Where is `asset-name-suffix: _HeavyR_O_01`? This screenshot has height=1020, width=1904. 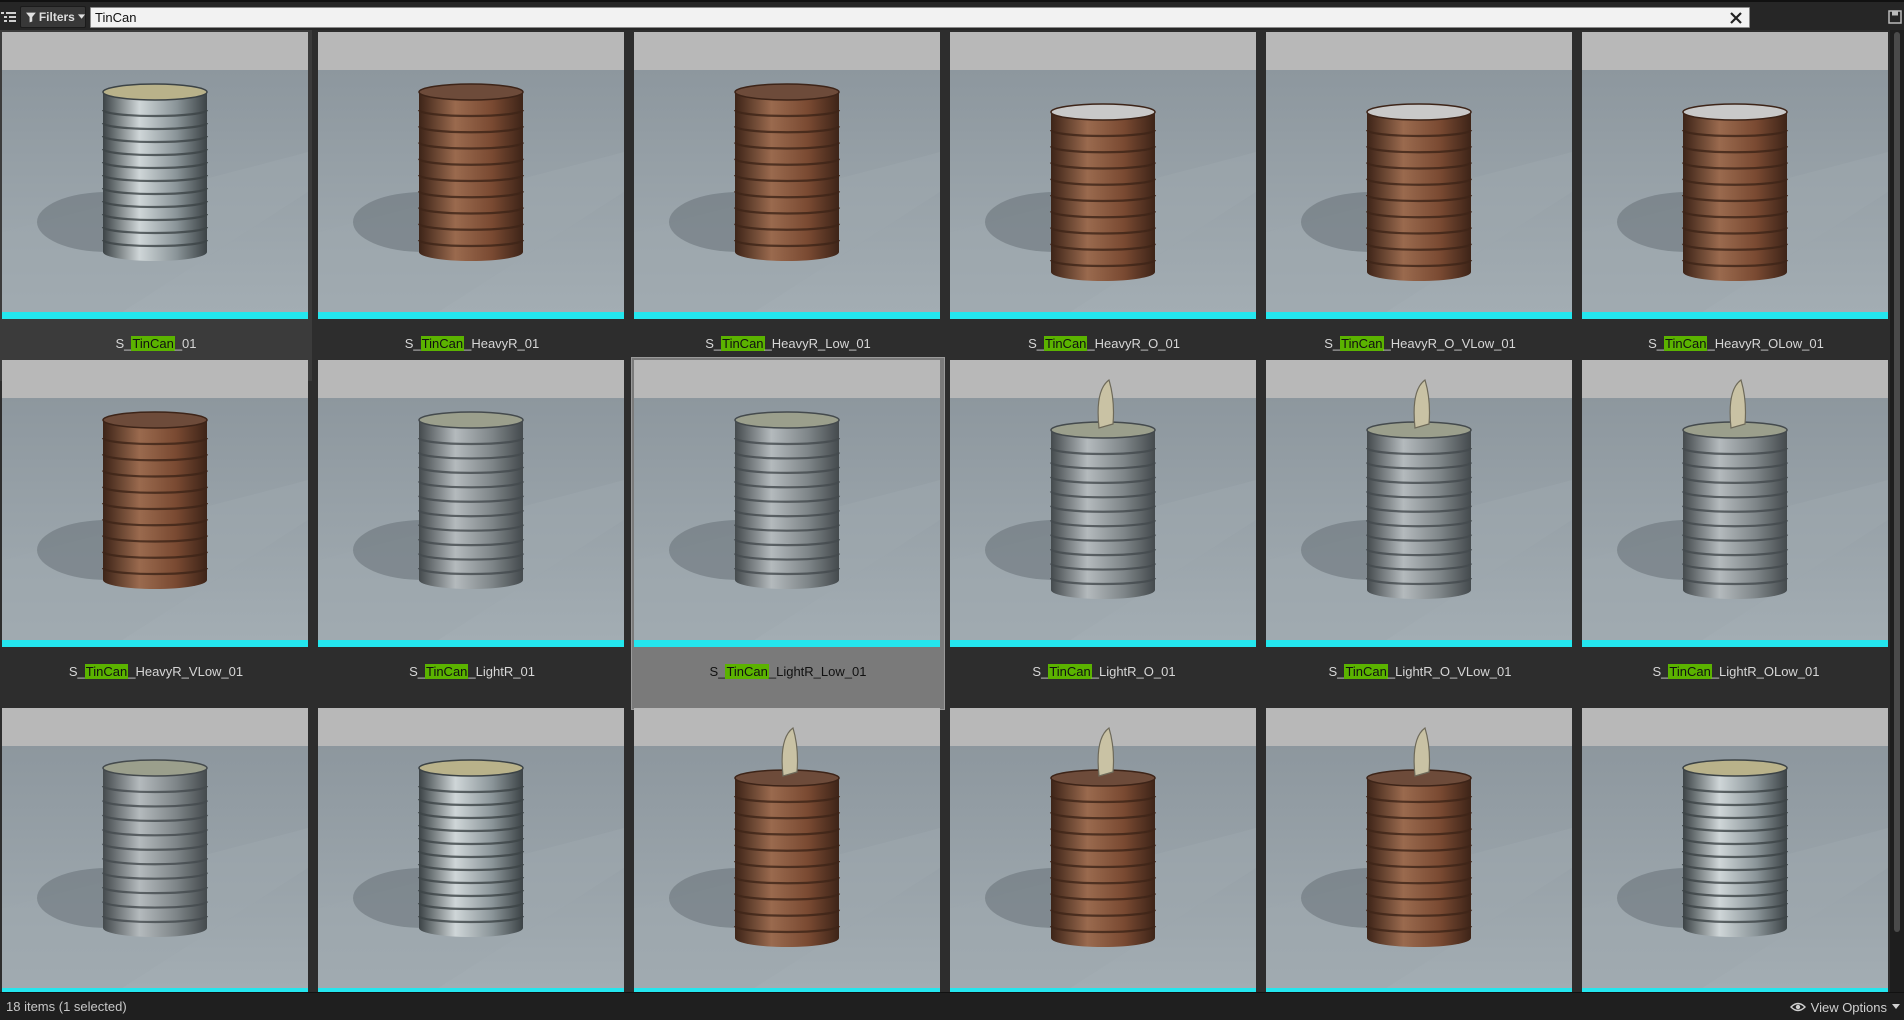
asset-name-suffix: _HeavyR_O_01 is located at coordinates (1133, 343).